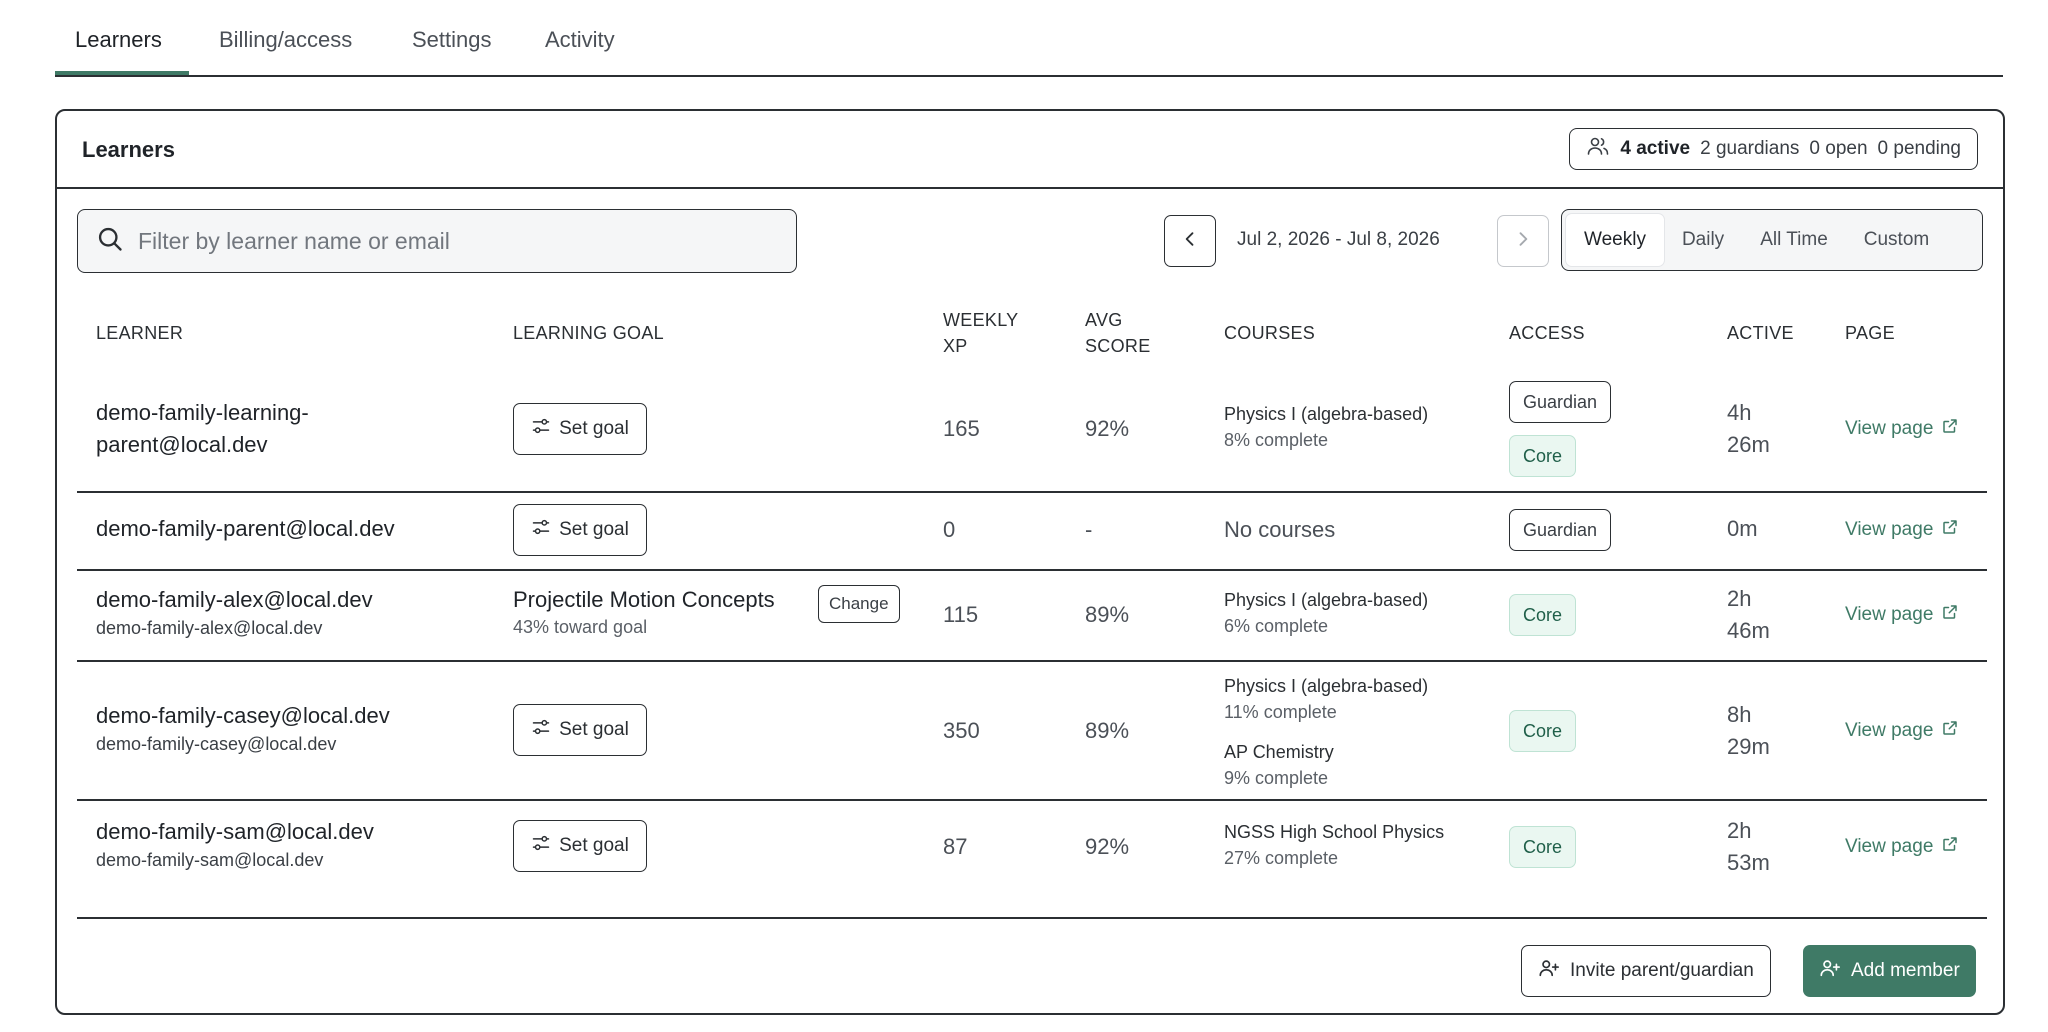 The width and height of the screenshot is (2048, 1032). What do you see at coordinates (118, 40) in the screenshot?
I see `tab-learners: Learners` at bounding box center [118, 40].